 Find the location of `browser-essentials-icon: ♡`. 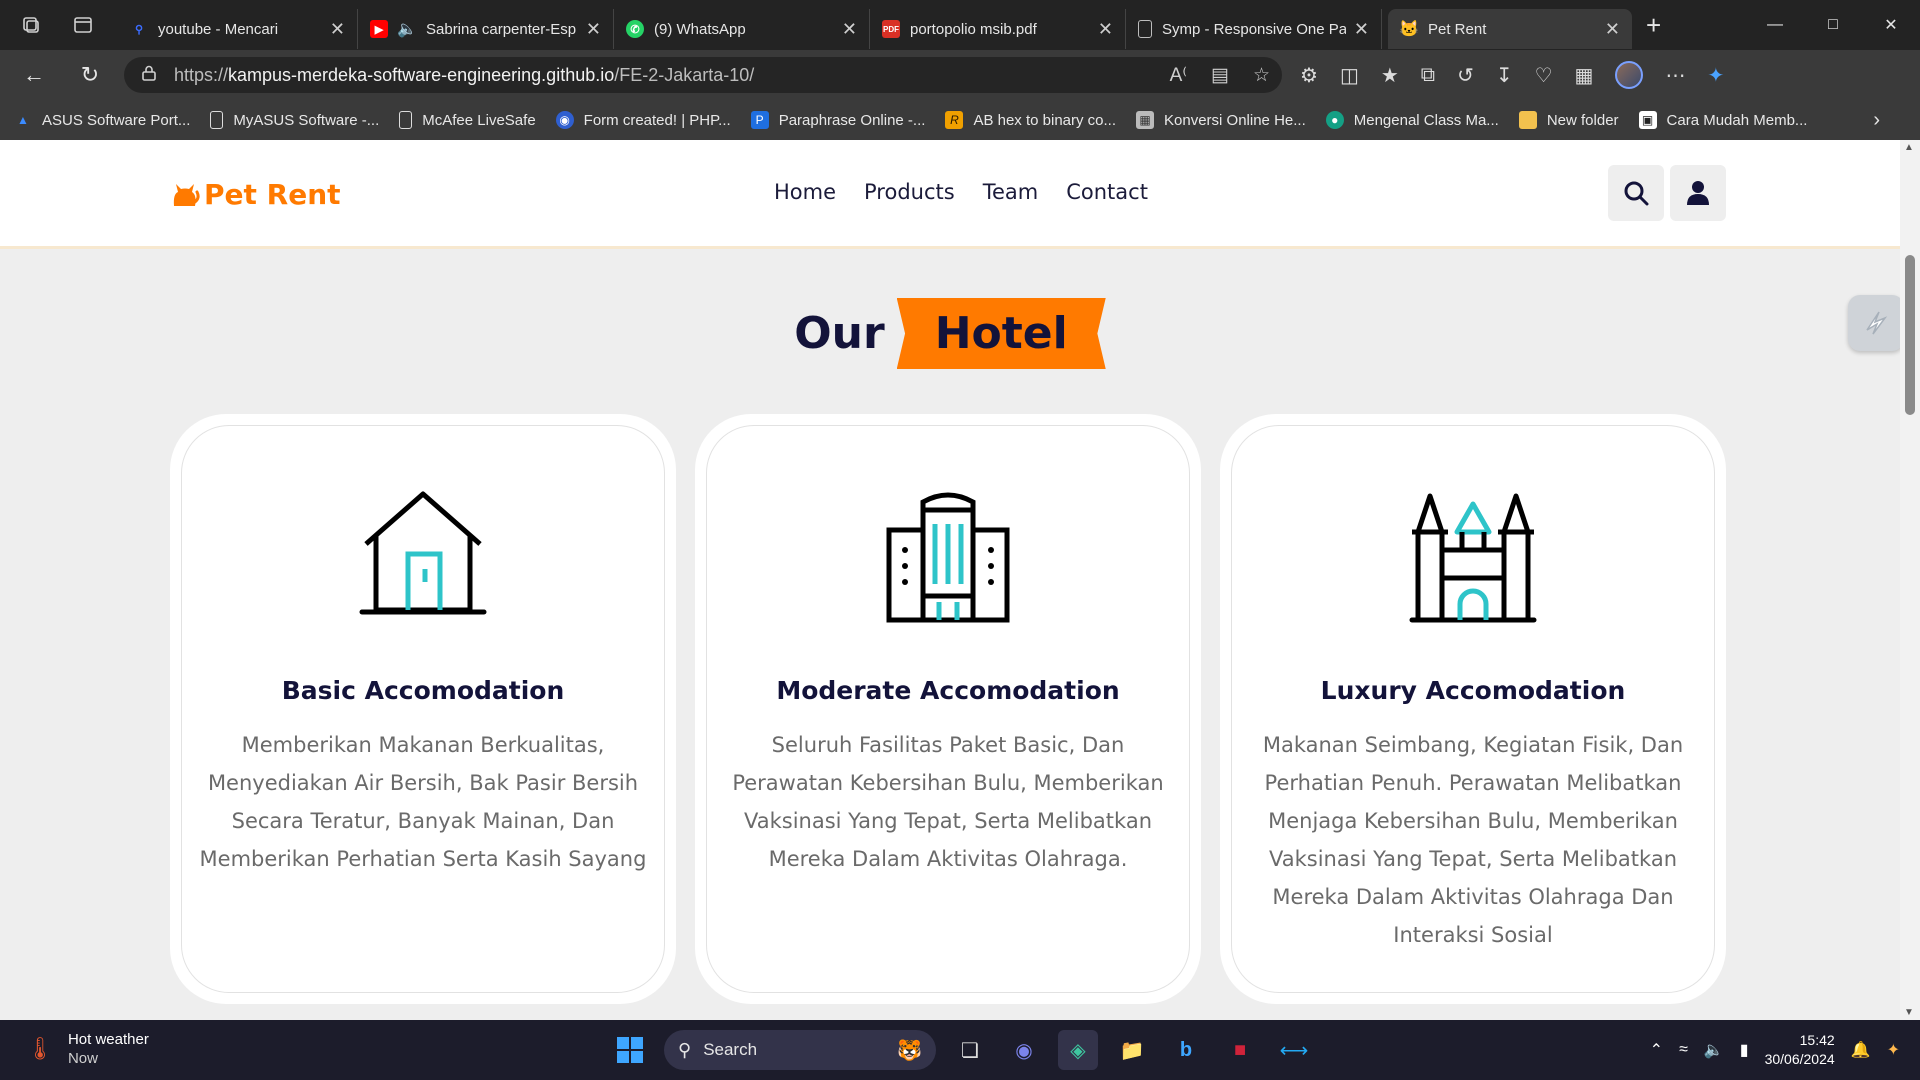

browser-essentials-icon: ♡ is located at coordinates (1544, 75).